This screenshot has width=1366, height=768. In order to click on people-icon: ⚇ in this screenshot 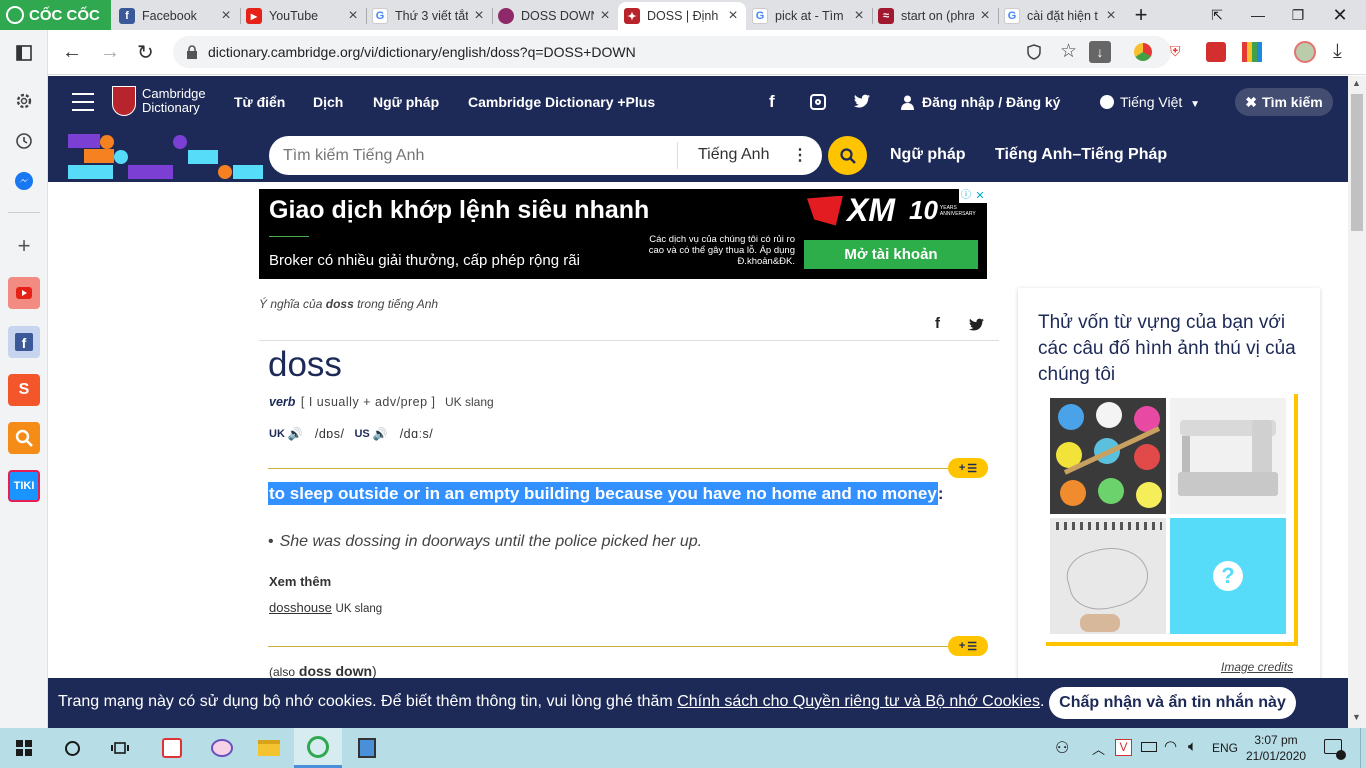, I will do `click(1062, 748)`.